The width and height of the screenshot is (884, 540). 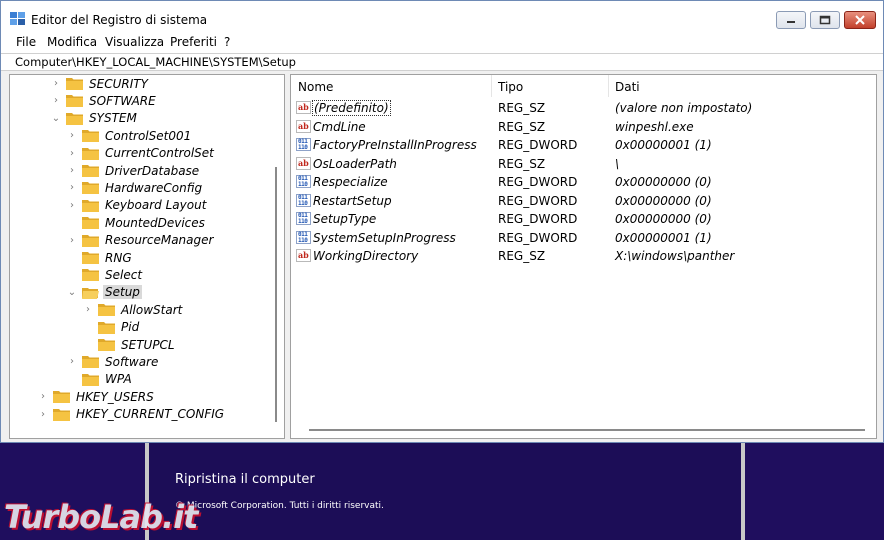 What do you see at coordinates (94, 118) in the screenshot?
I see `tree-node: ⌄ SYSTEM` at bounding box center [94, 118].